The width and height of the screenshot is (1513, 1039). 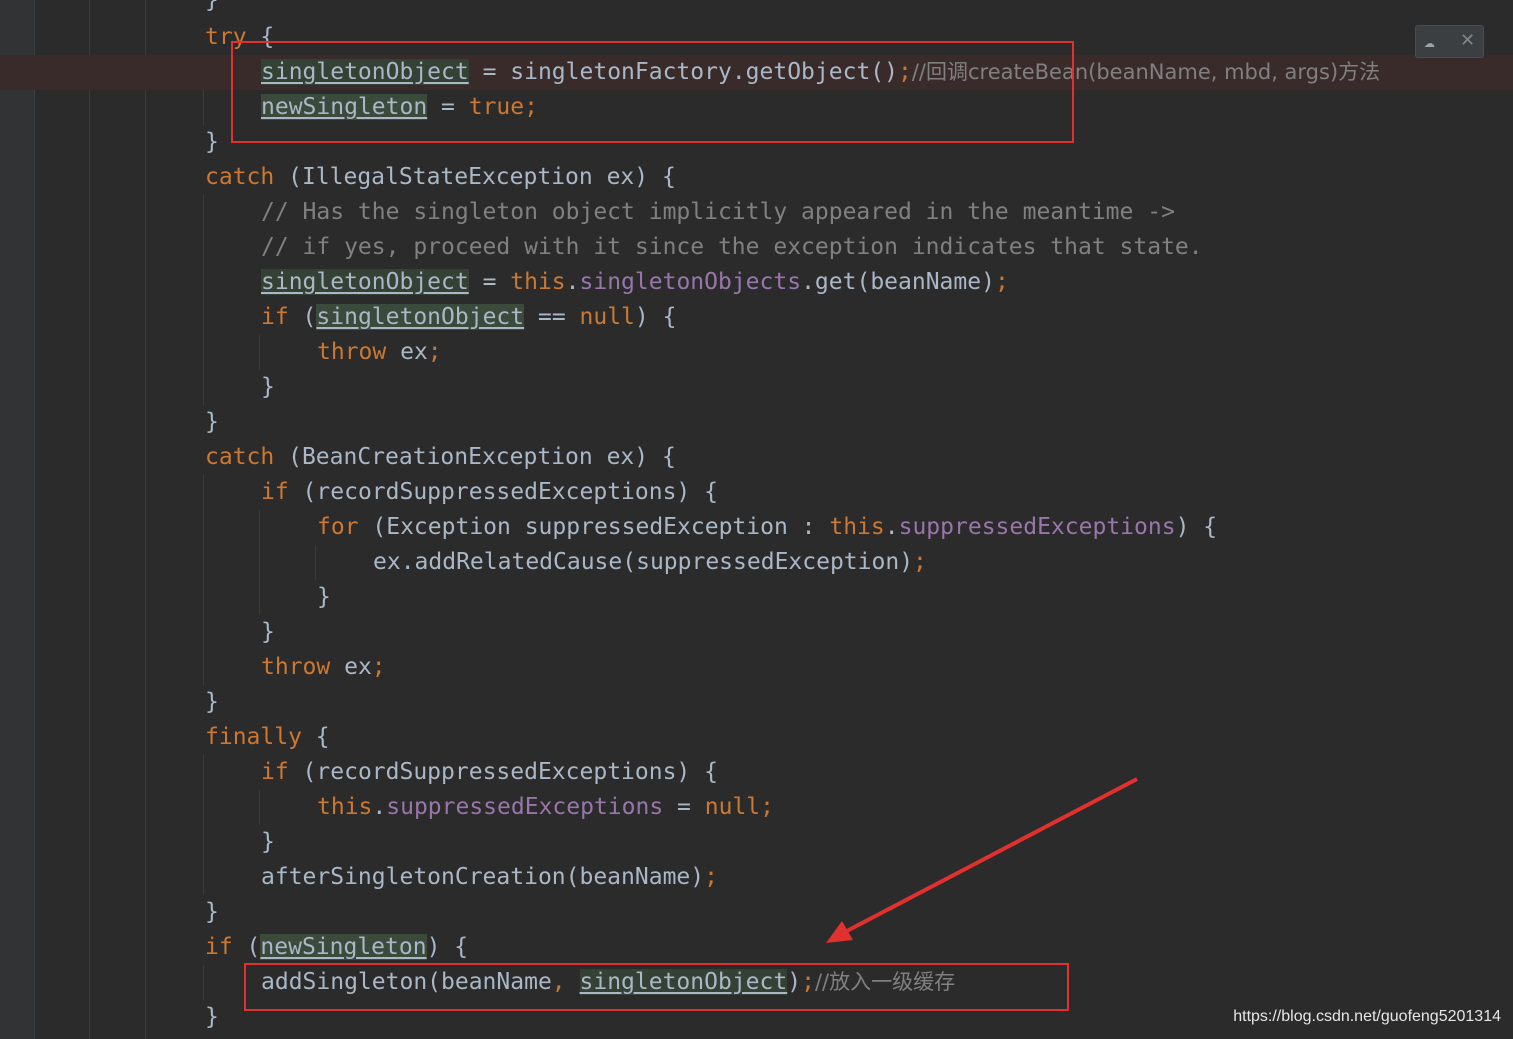 I want to click on notification-popup: ☁ ✕, so click(x=1449, y=41).